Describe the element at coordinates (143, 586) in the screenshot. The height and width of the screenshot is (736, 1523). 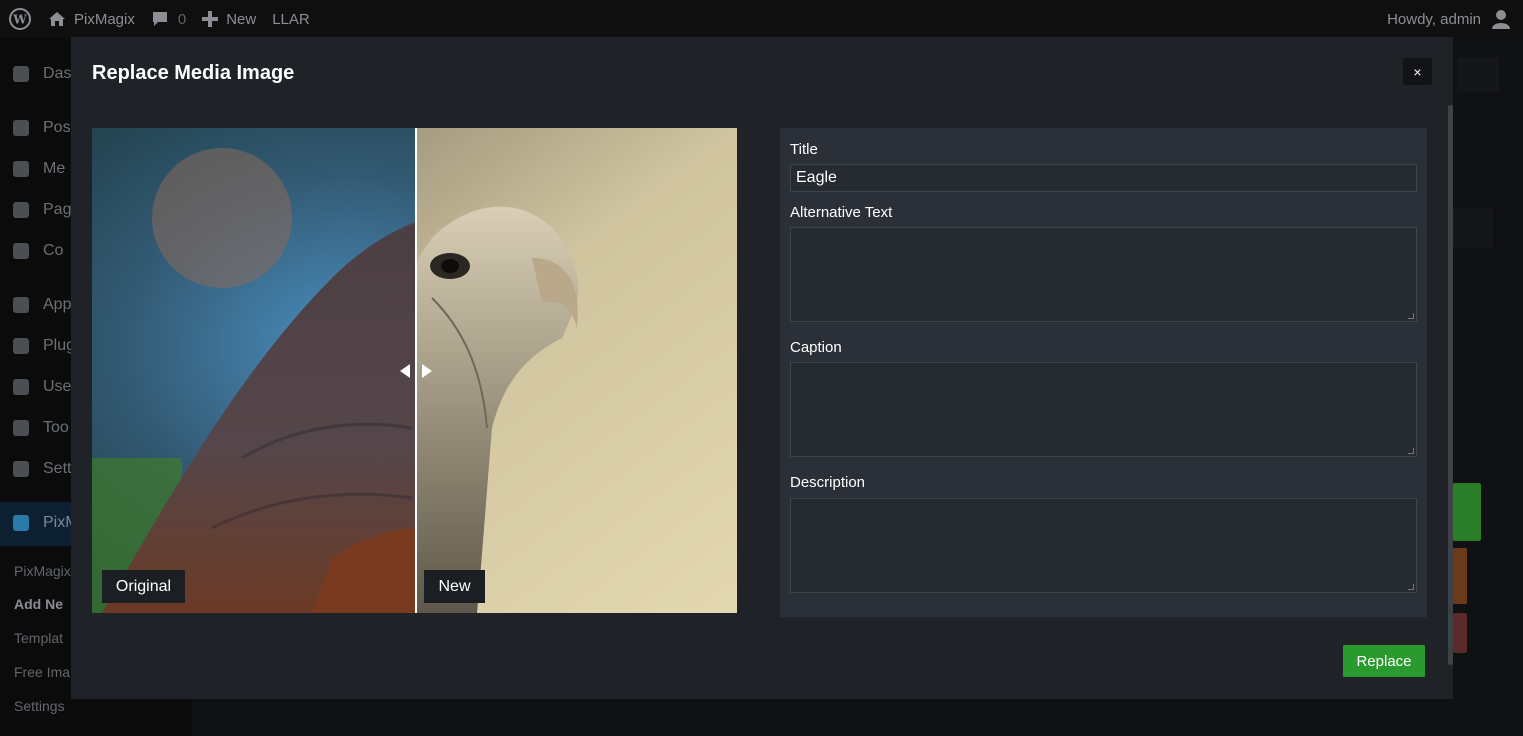
I see `original-tag: Original` at that location.